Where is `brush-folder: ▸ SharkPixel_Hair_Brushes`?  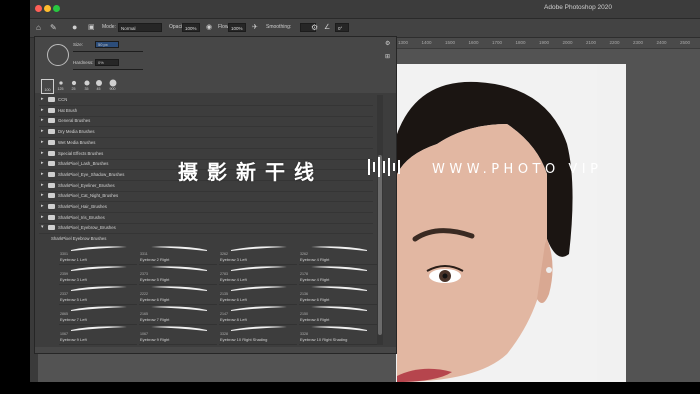
brush-folder: ▸ SharkPixel_Hair_Brushes is located at coordinates (206, 207).